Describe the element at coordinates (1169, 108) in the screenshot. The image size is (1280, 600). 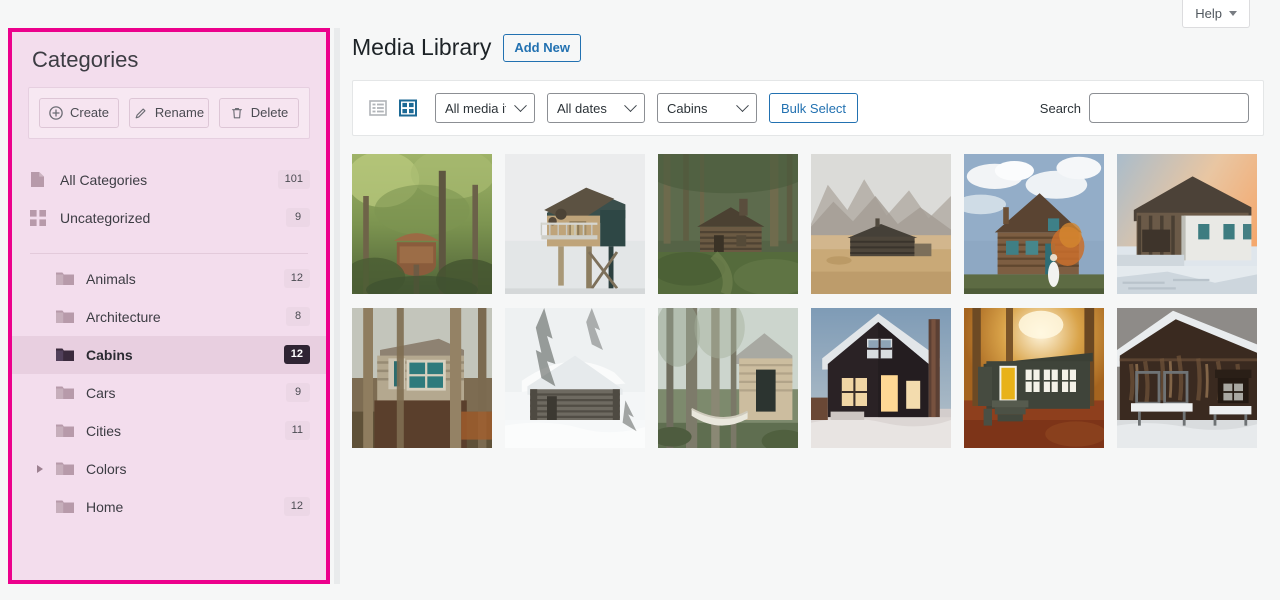
I see `search-input` at that location.